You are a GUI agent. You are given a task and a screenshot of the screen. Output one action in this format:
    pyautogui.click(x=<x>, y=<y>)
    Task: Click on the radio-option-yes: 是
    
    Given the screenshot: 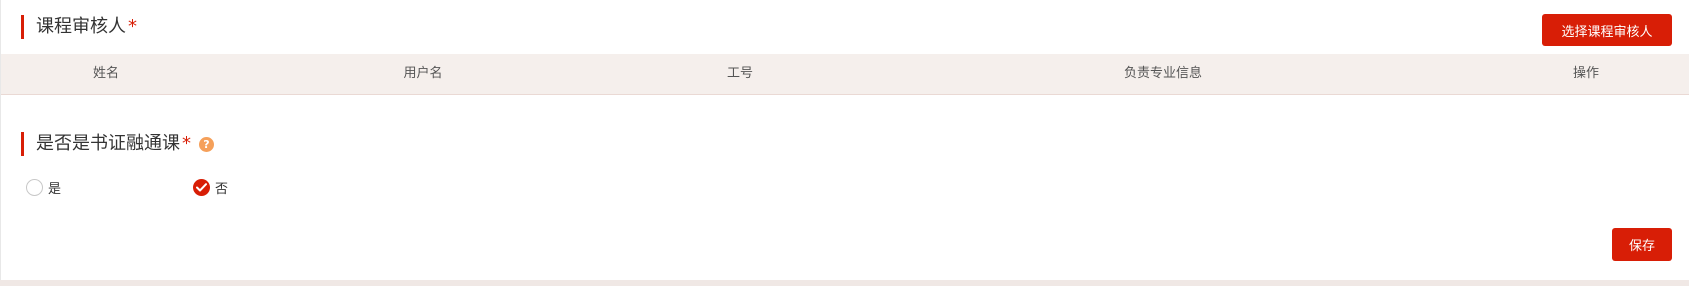 What is the action you would take?
    pyautogui.click(x=43, y=187)
    